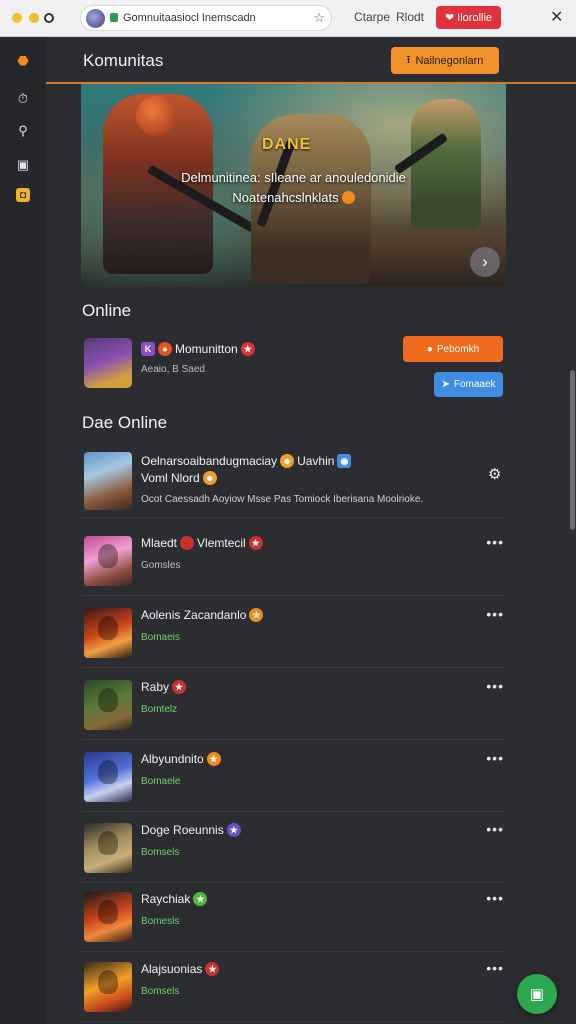 The height and width of the screenshot is (1024, 576). What do you see at coordinates (173, 369) in the screenshot?
I see `online-user-sub: Aeaio, B Saed` at bounding box center [173, 369].